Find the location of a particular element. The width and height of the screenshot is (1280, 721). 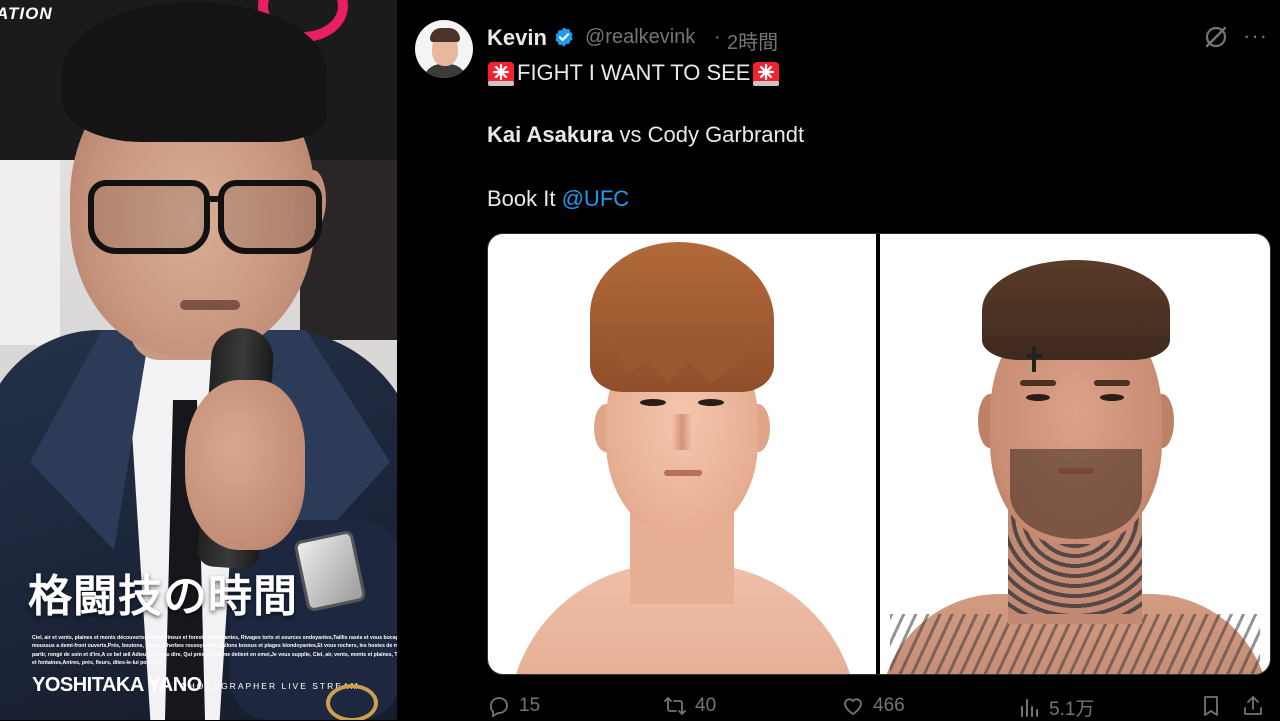

share-button is located at coordinates (1257, 706).